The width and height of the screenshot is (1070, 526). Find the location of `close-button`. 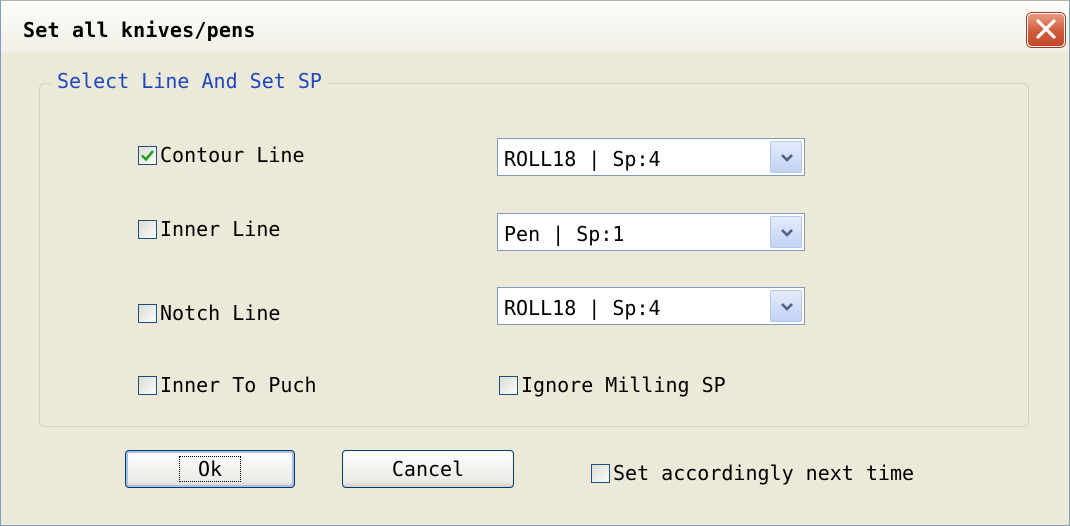

close-button is located at coordinates (1046, 30).